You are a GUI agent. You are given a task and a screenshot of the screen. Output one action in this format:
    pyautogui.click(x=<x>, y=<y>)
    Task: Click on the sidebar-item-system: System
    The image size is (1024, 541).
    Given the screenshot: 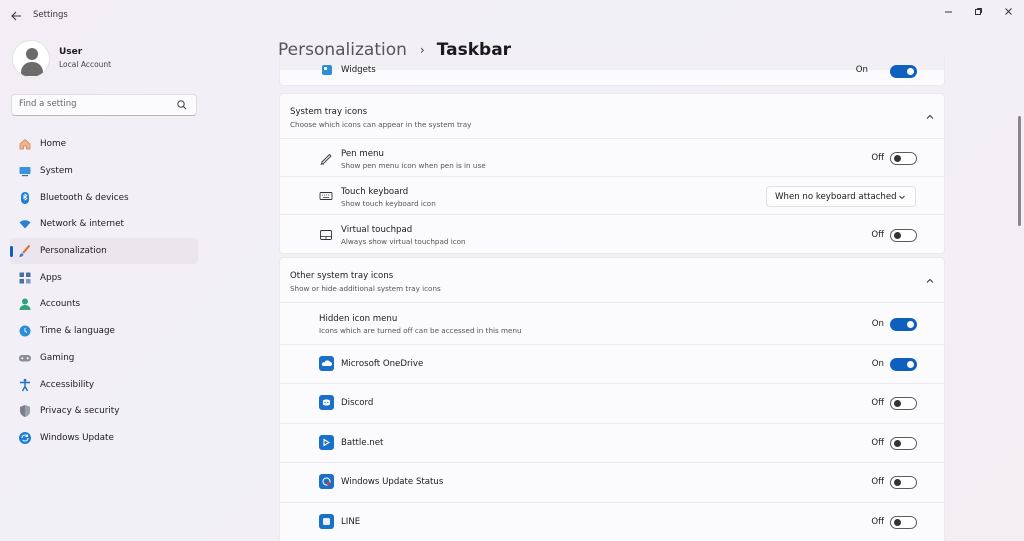 What is the action you would take?
    pyautogui.click(x=104, y=171)
    